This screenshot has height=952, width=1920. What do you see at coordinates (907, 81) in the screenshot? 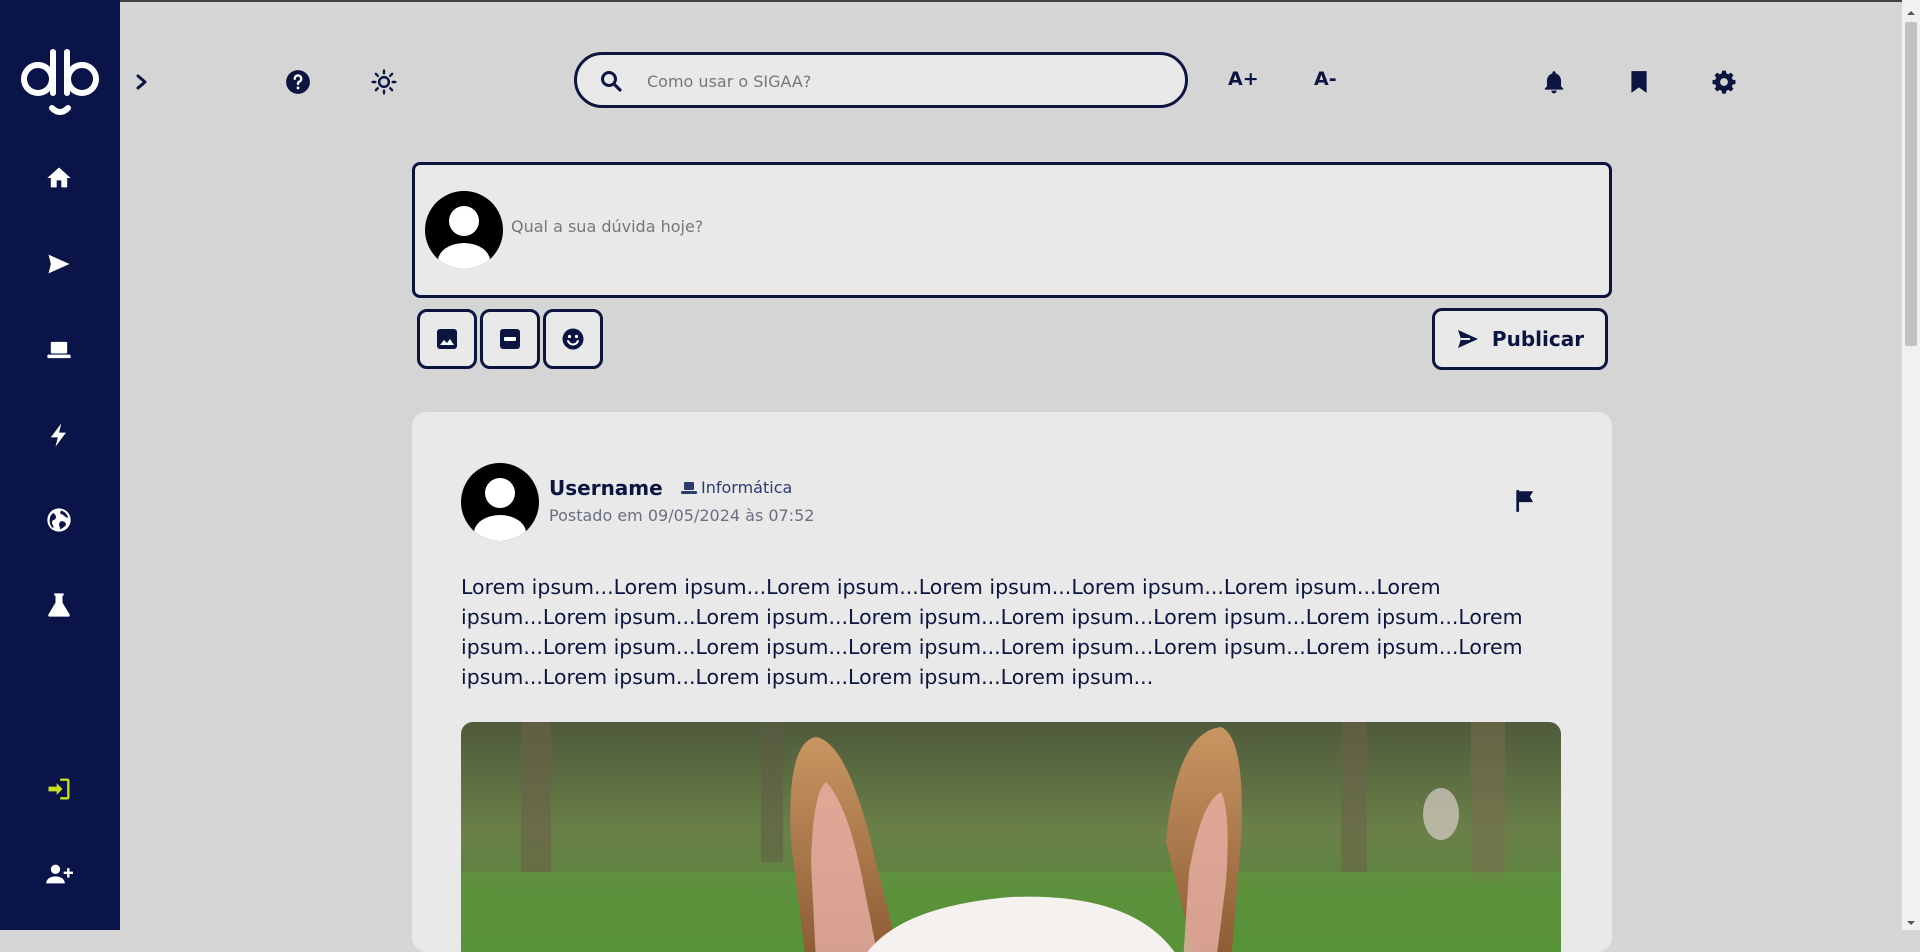
I see `search-input` at bounding box center [907, 81].